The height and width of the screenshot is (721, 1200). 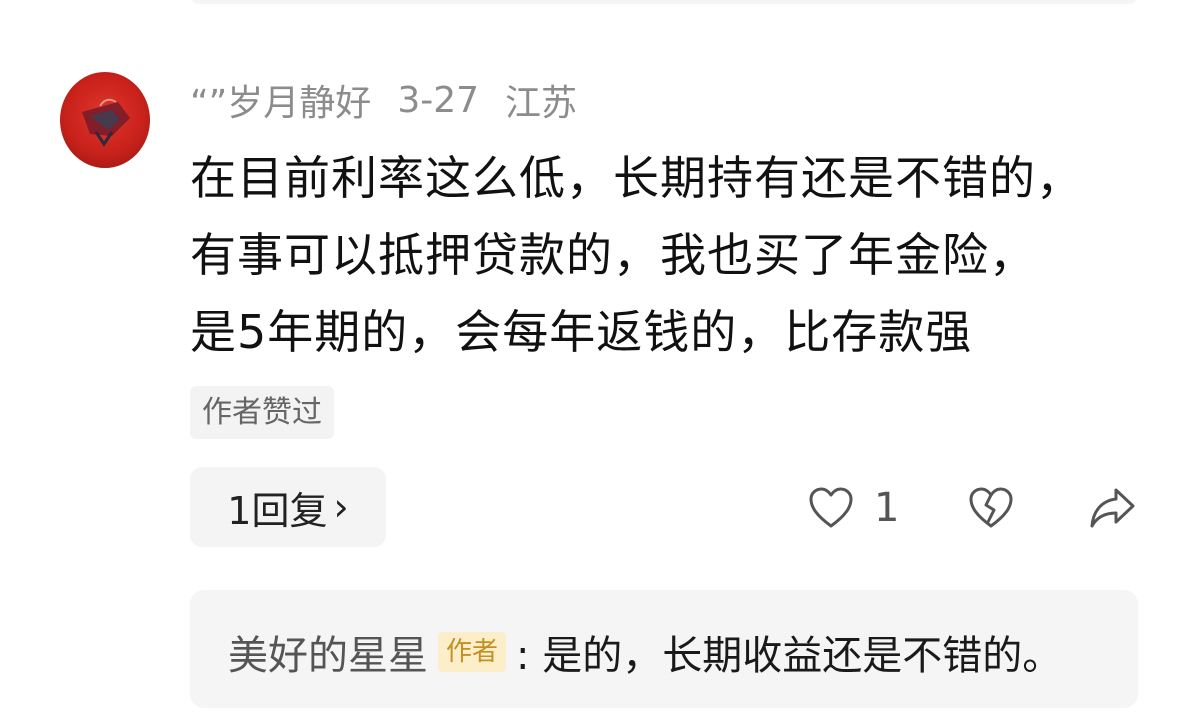 I want to click on comment-username: “”岁月静好, so click(x=280, y=100).